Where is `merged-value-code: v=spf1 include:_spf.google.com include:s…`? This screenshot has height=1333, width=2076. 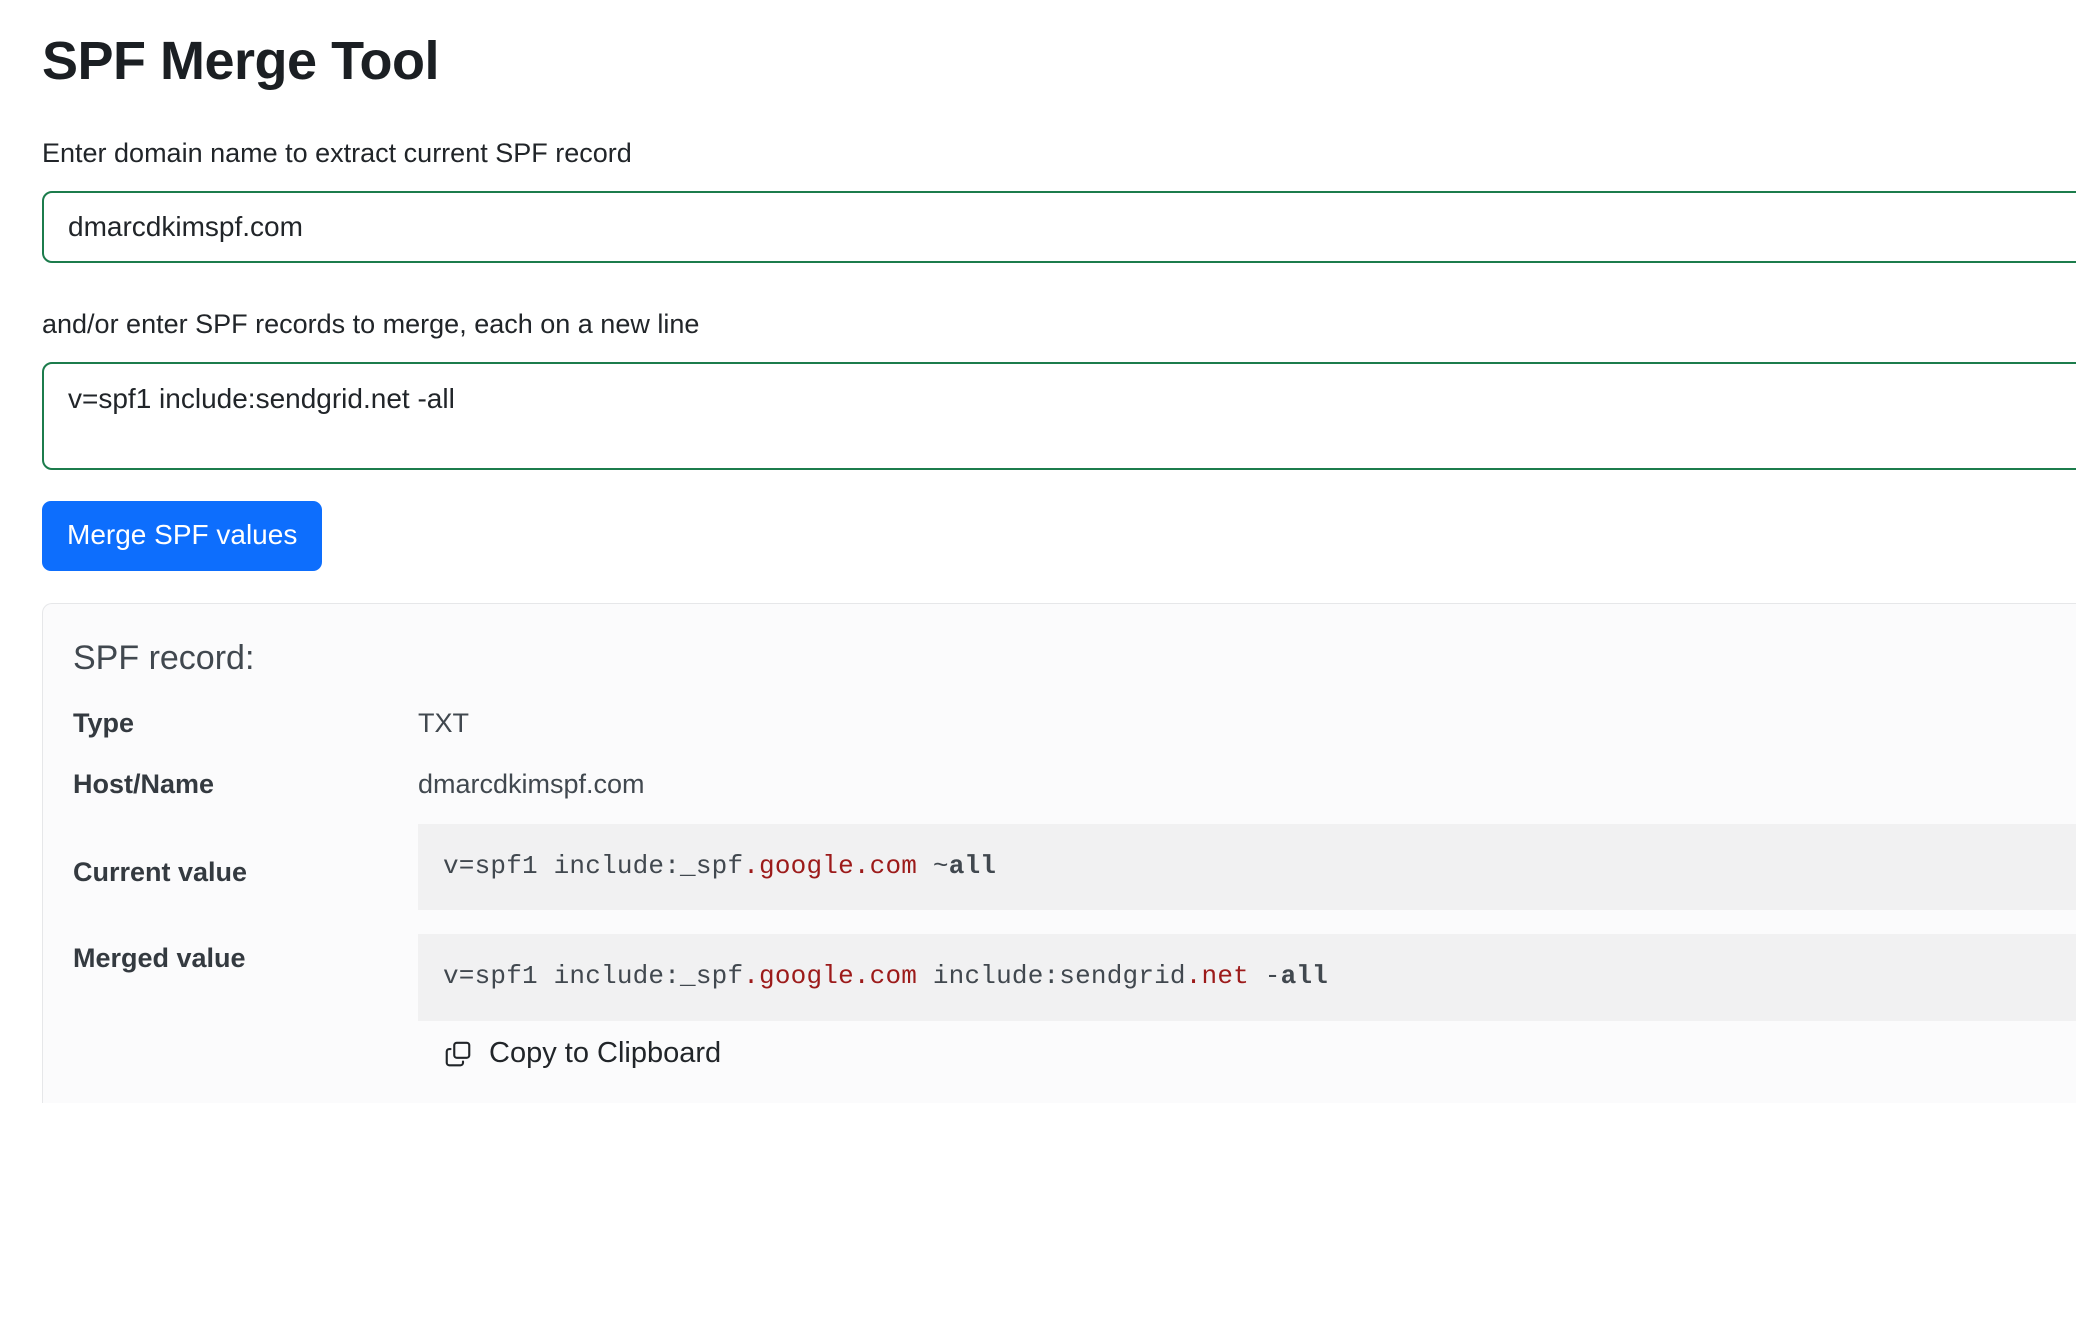 merged-value-code: v=spf1 include:_spf.google.com include:s… is located at coordinates (1247, 977).